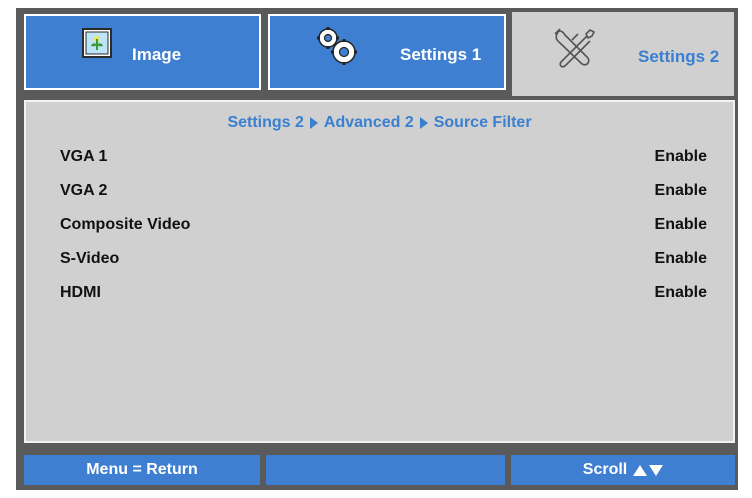  I want to click on menu-row-hdmi: HDMI Enable, so click(383, 295).